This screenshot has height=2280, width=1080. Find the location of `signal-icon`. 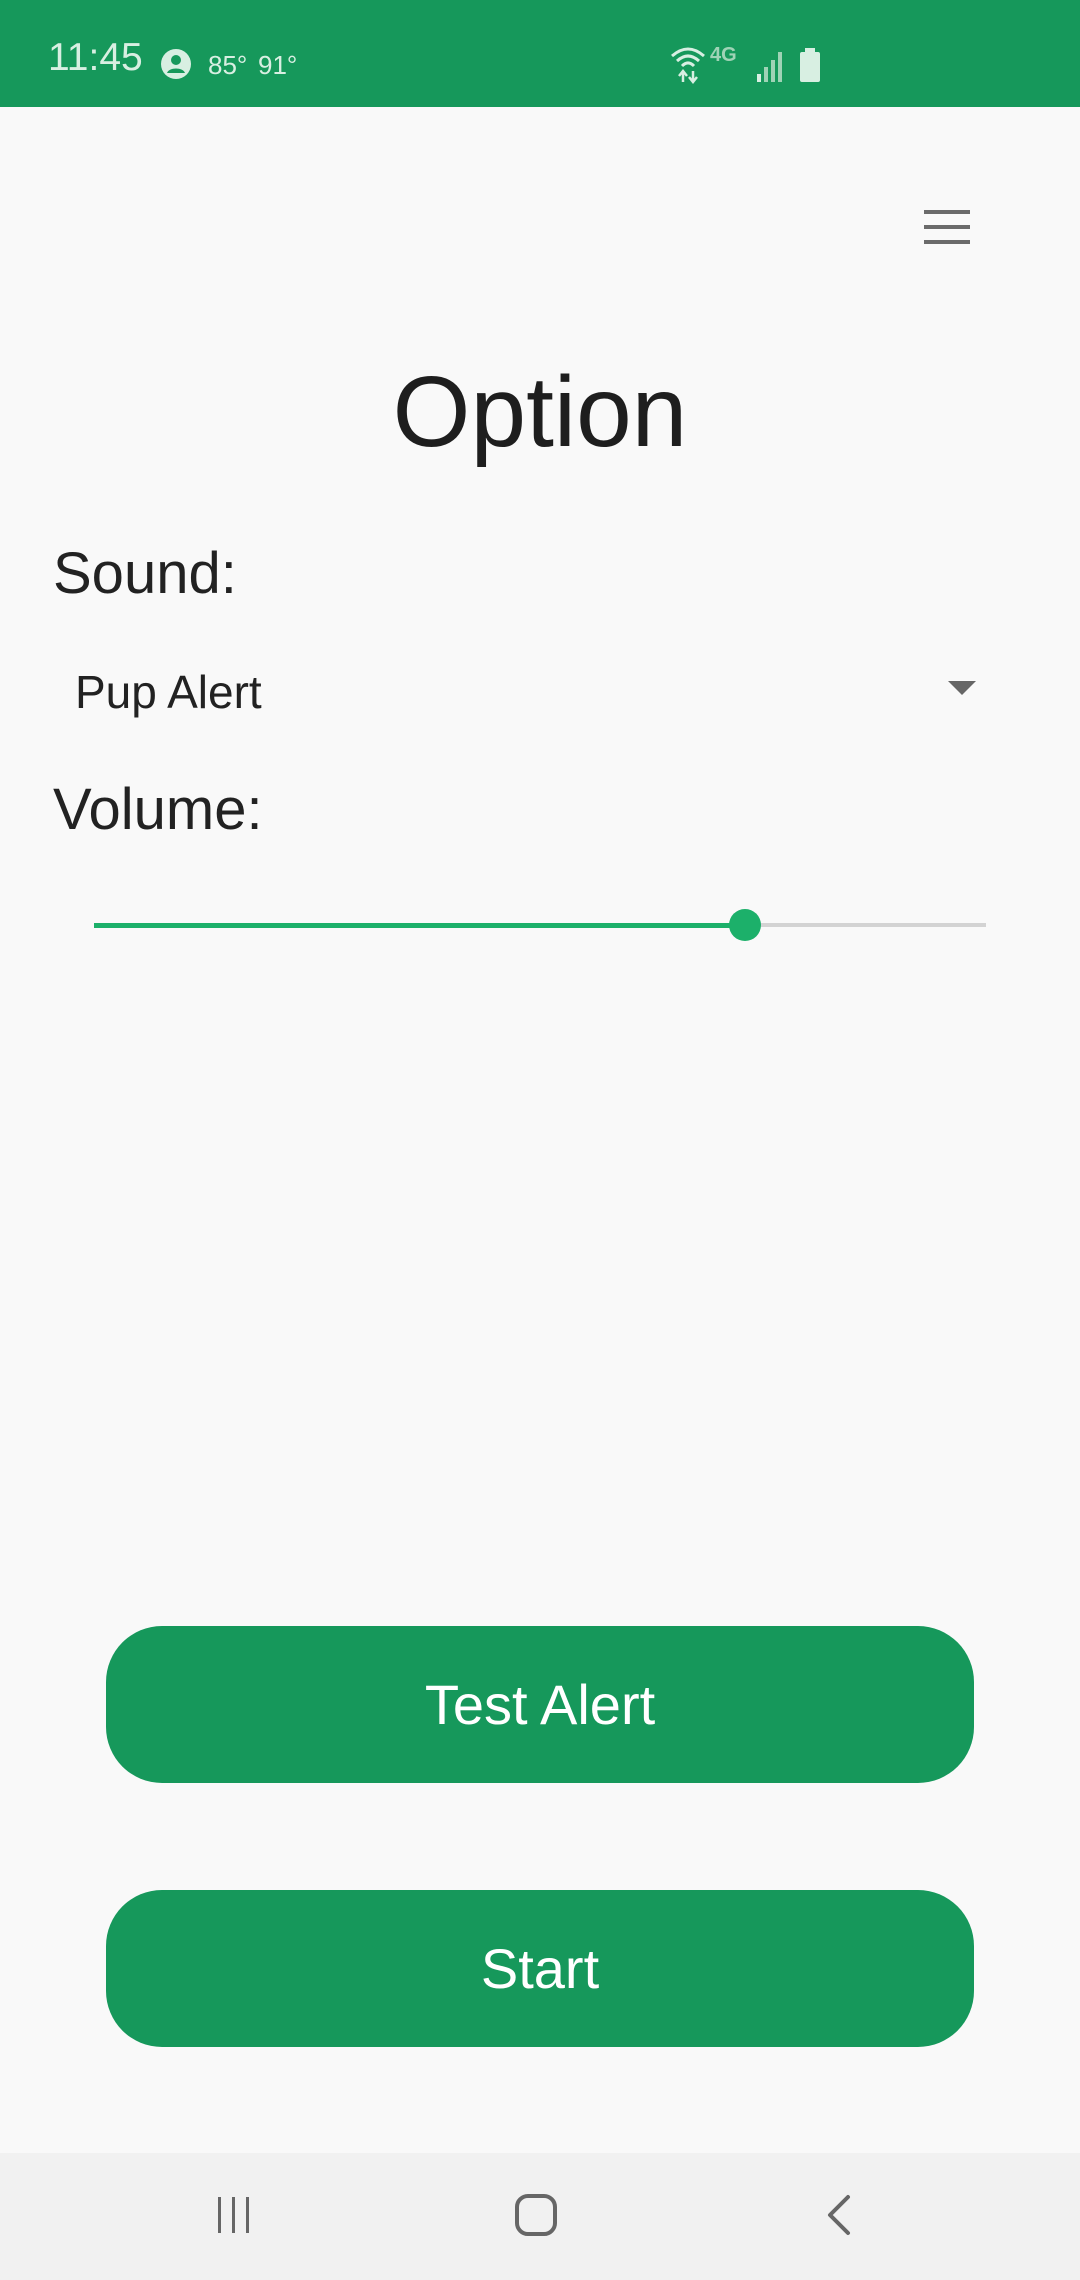

signal-icon is located at coordinates (769, 67).